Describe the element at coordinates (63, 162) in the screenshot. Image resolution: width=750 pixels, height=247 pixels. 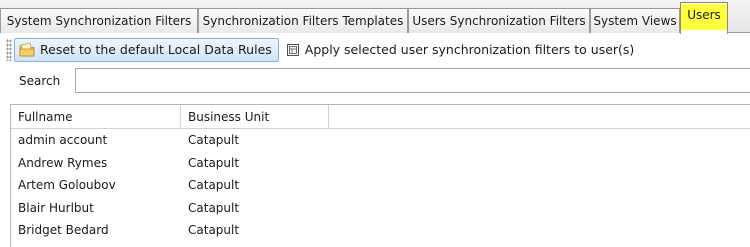
I see `cell-fullname: Andrew Rymes` at that location.